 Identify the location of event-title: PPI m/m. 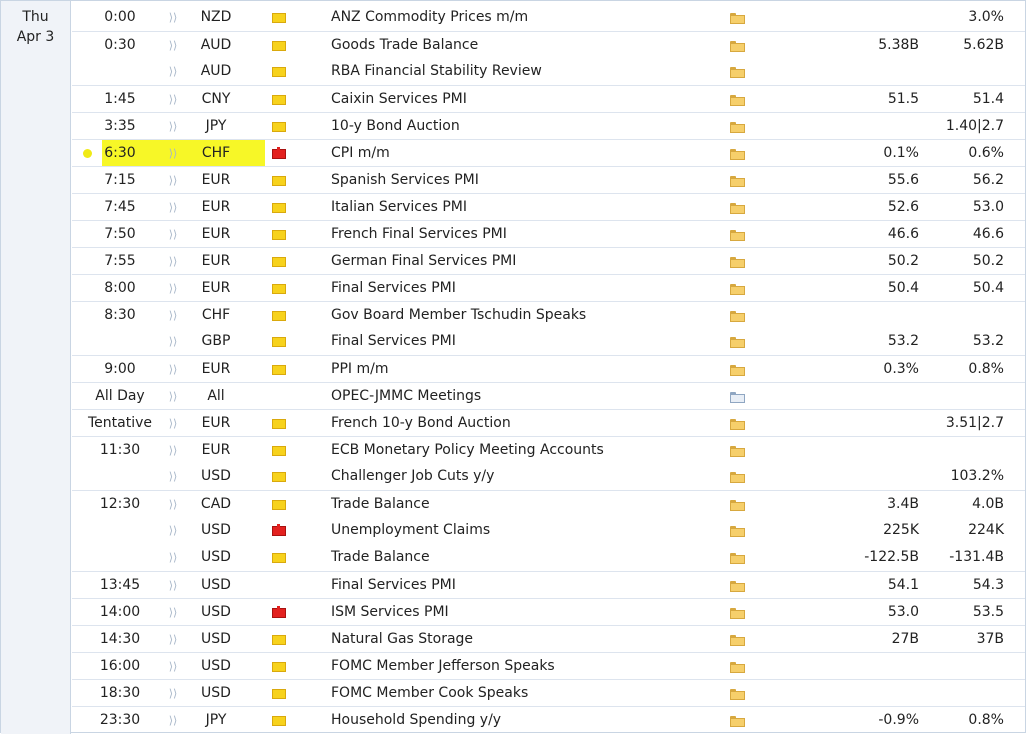
(359, 369).